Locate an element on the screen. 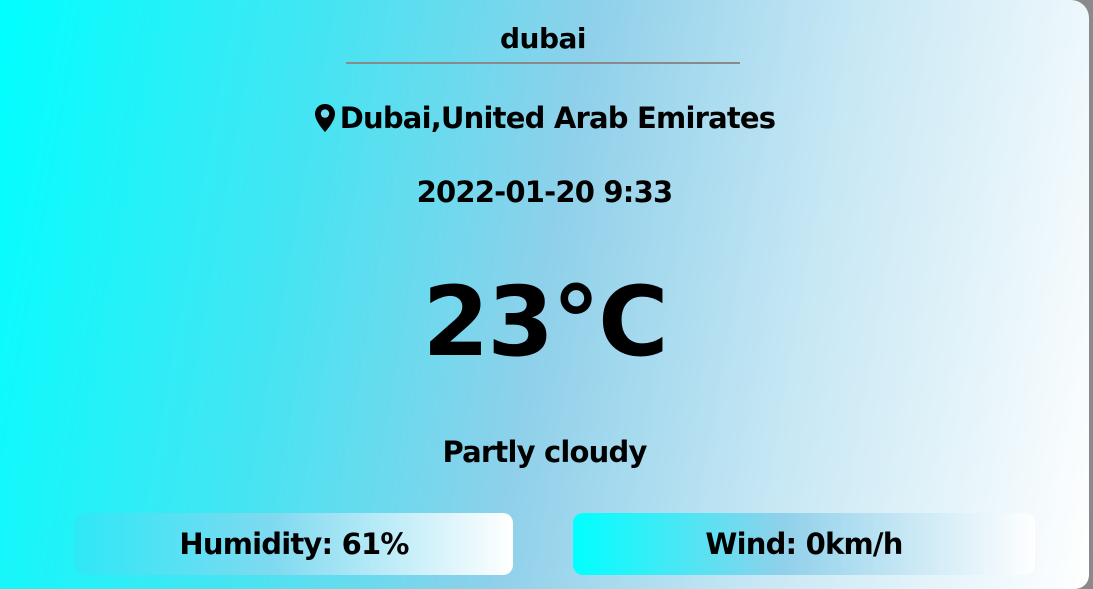 This screenshot has height=589, width=1093. humidity-stat: Humidity: 61% is located at coordinates (294, 544).